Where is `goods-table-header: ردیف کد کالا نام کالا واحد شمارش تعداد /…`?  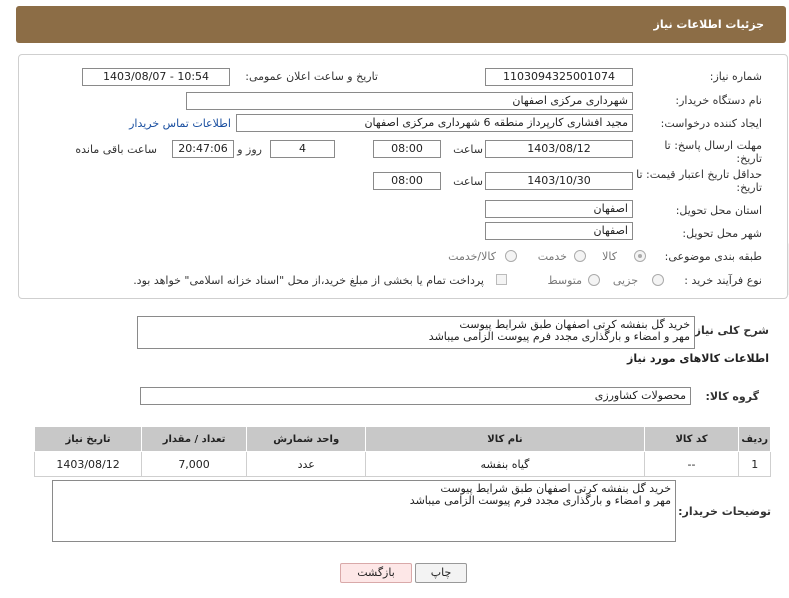
goods-table-header: ردیف کد کالا نام کالا واحد شمارش تعداد /… is located at coordinates (402, 439).